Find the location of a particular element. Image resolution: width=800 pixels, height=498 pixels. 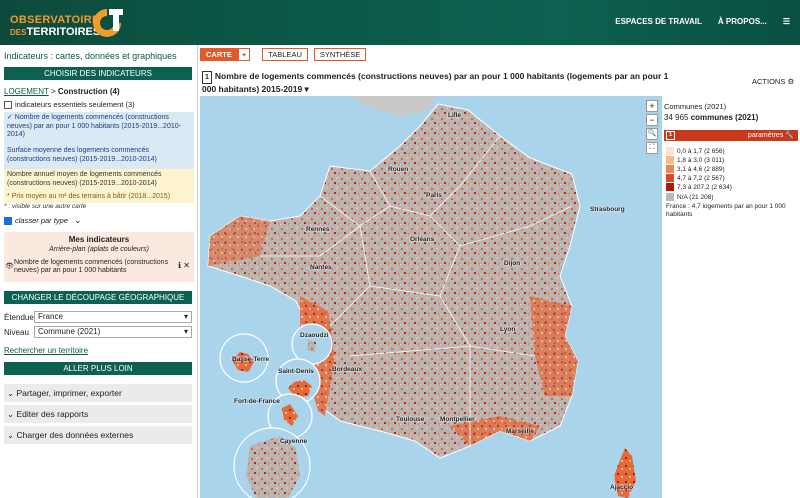

city-label: Dijon is located at coordinates (512, 263).